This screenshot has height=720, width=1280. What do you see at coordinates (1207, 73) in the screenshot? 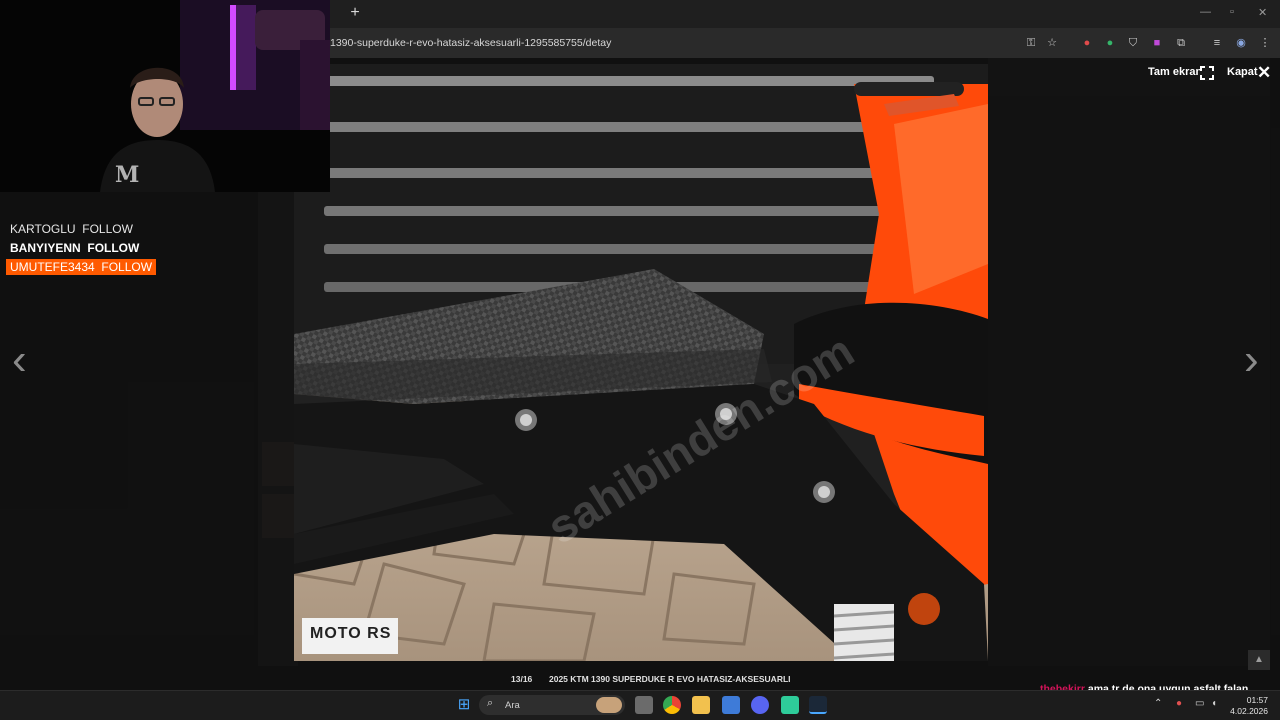
I see `fullscreen-icon` at bounding box center [1207, 73].